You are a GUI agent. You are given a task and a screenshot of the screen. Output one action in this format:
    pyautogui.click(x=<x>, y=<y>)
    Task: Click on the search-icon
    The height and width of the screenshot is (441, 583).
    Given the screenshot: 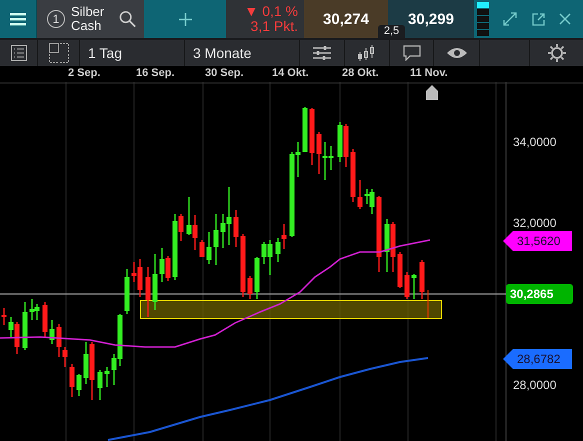 What is the action you would take?
    pyautogui.click(x=127, y=19)
    